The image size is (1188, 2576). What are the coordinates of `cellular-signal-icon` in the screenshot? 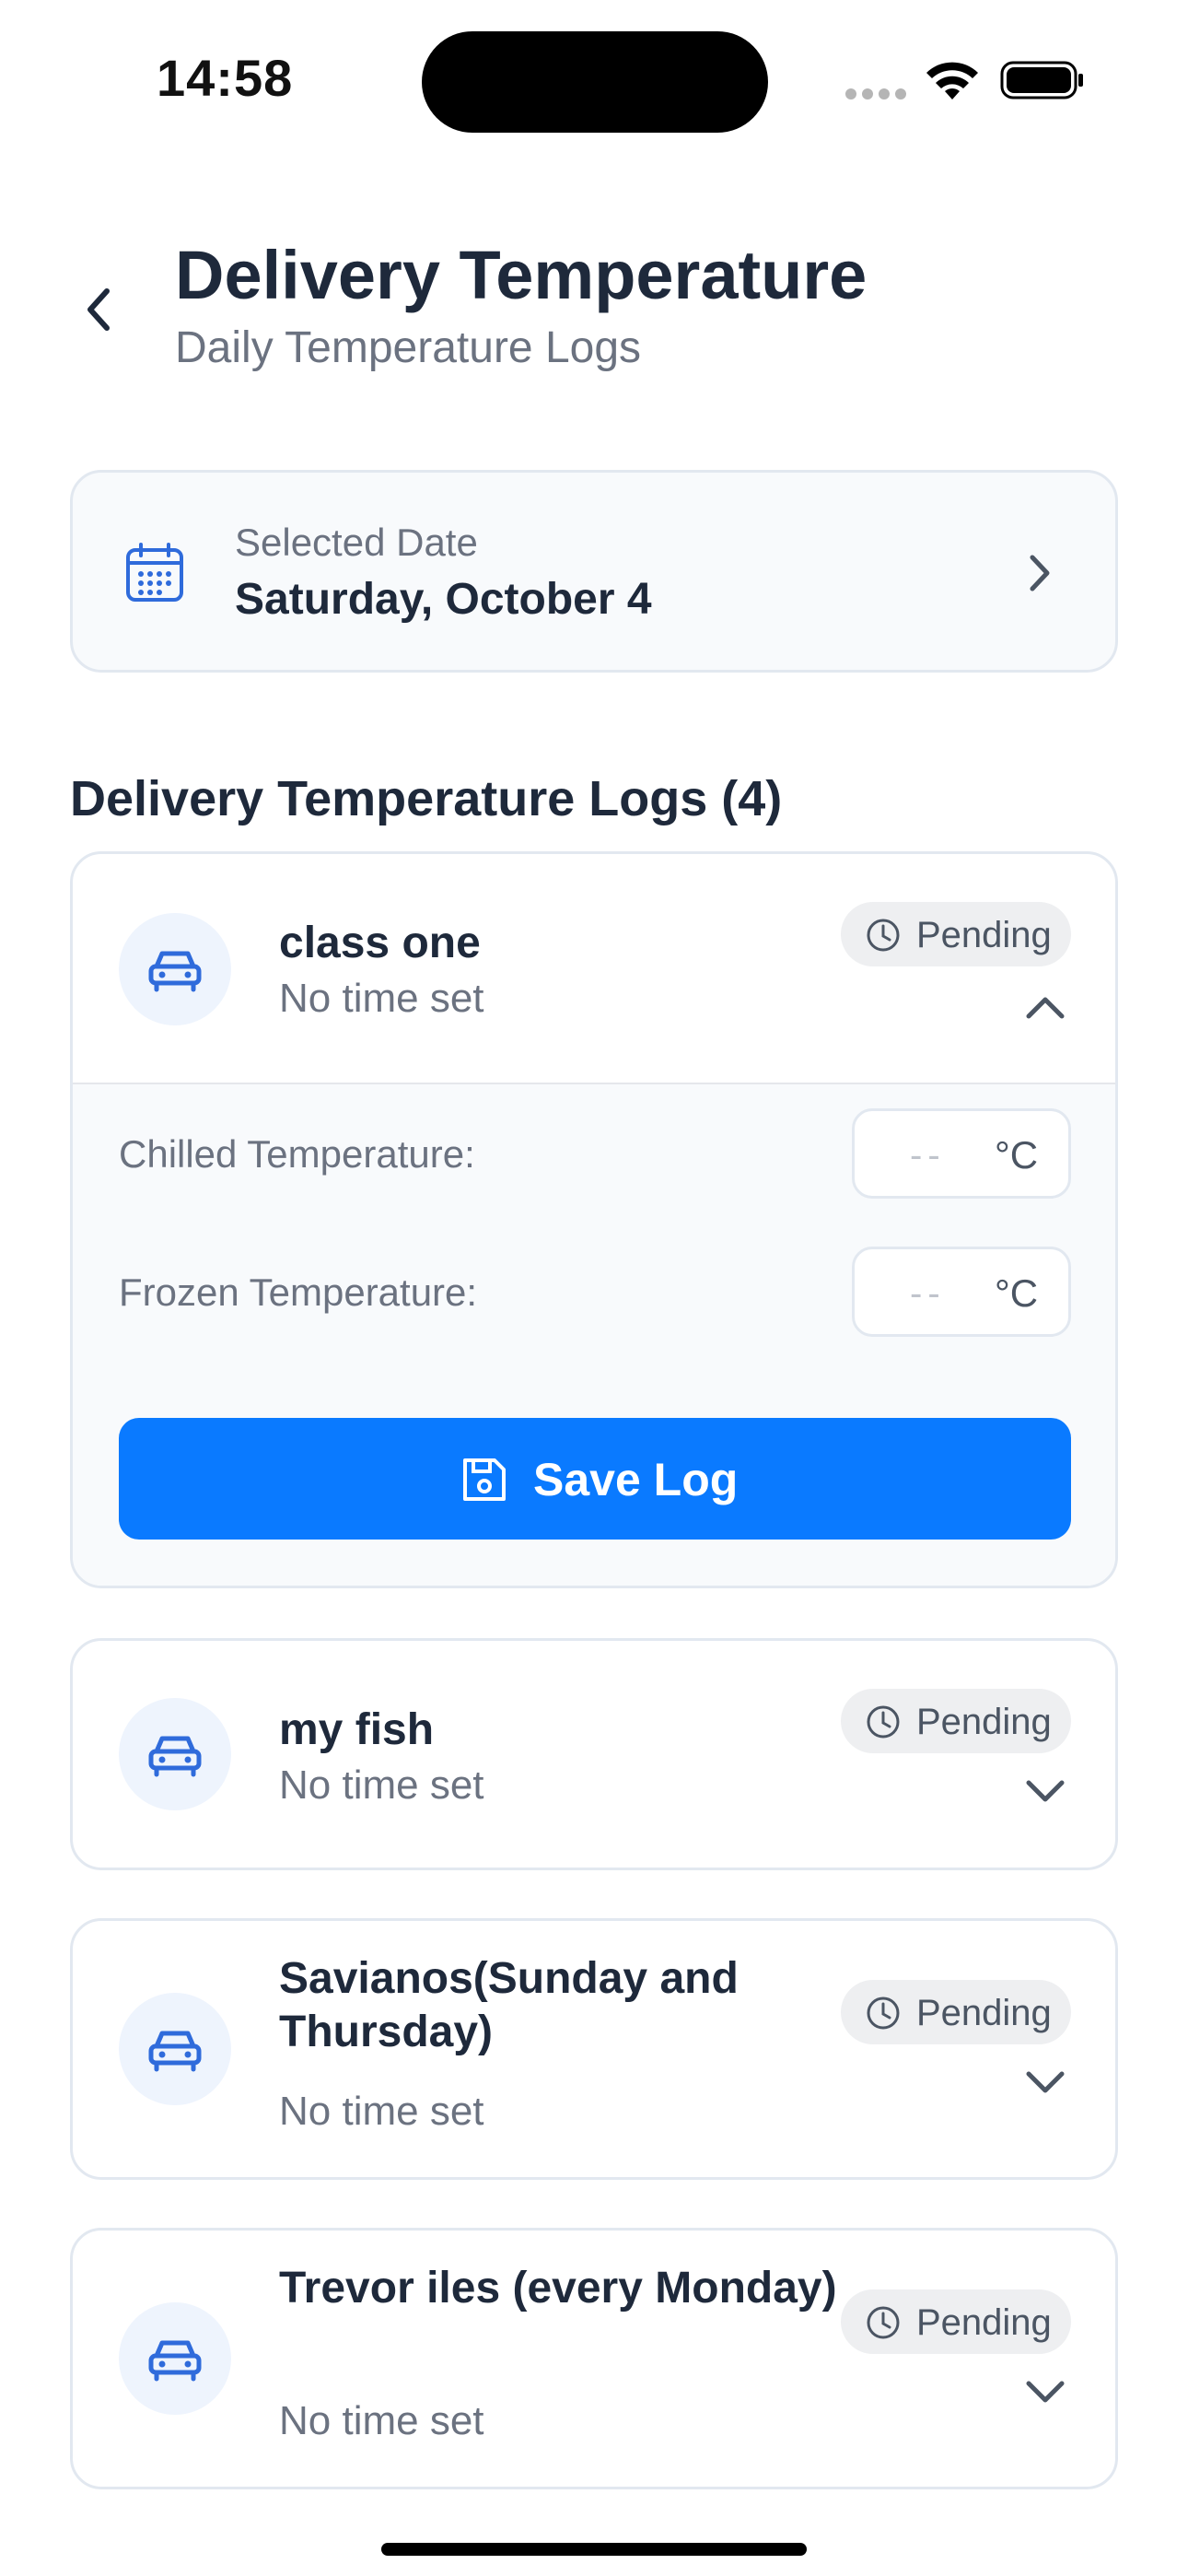 It's located at (876, 94).